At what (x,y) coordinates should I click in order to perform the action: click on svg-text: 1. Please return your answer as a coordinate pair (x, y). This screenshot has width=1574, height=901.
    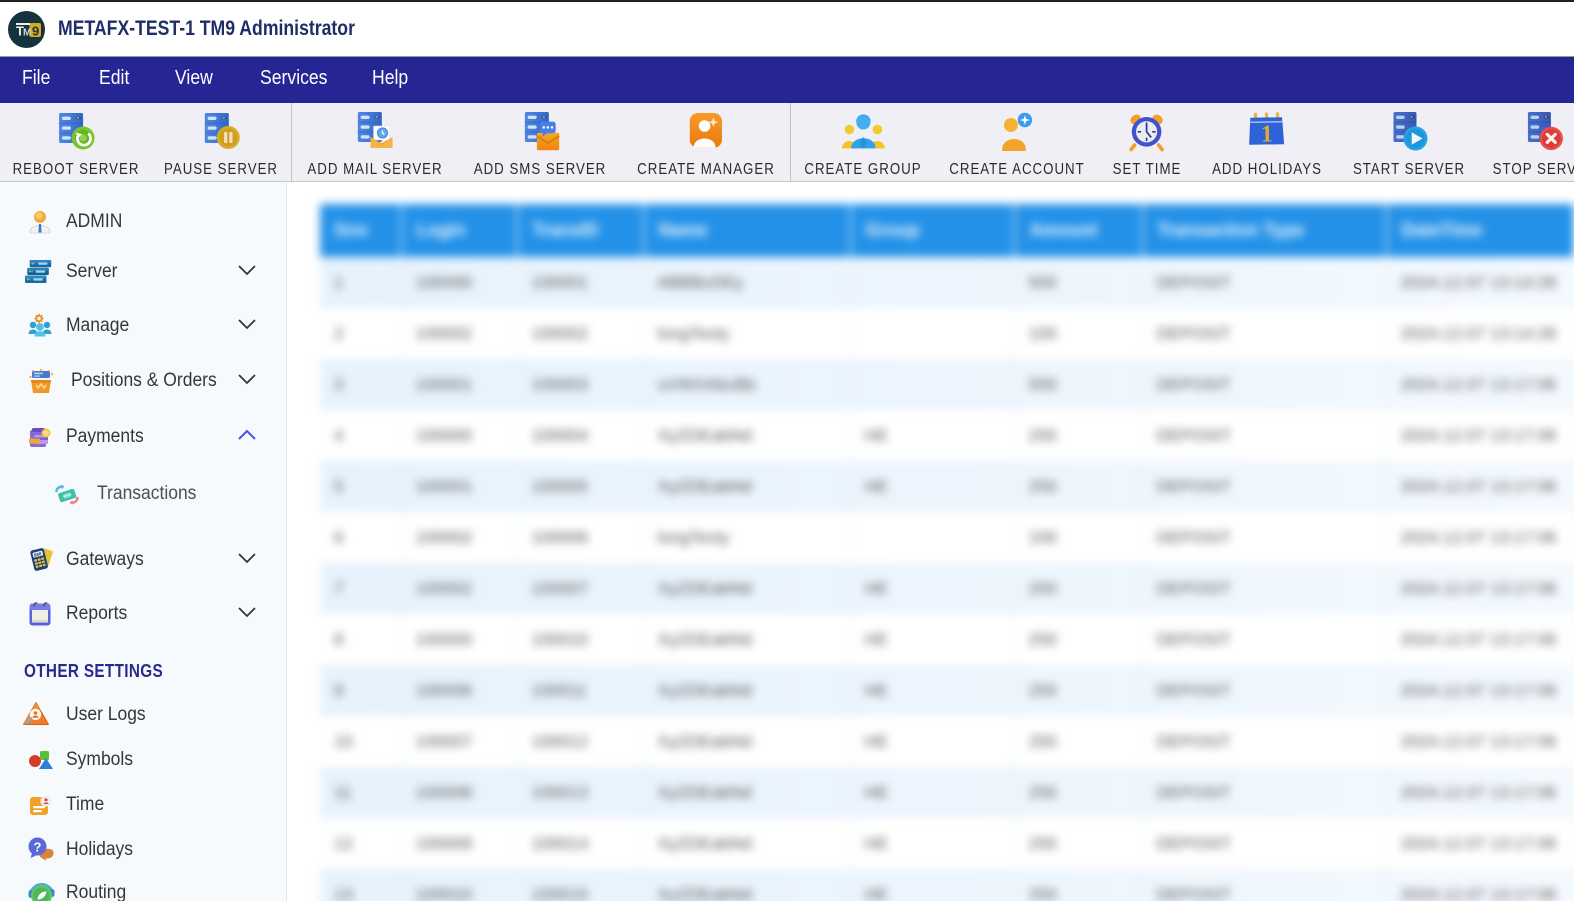
    Looking at the image, I should click on (1267, 134).